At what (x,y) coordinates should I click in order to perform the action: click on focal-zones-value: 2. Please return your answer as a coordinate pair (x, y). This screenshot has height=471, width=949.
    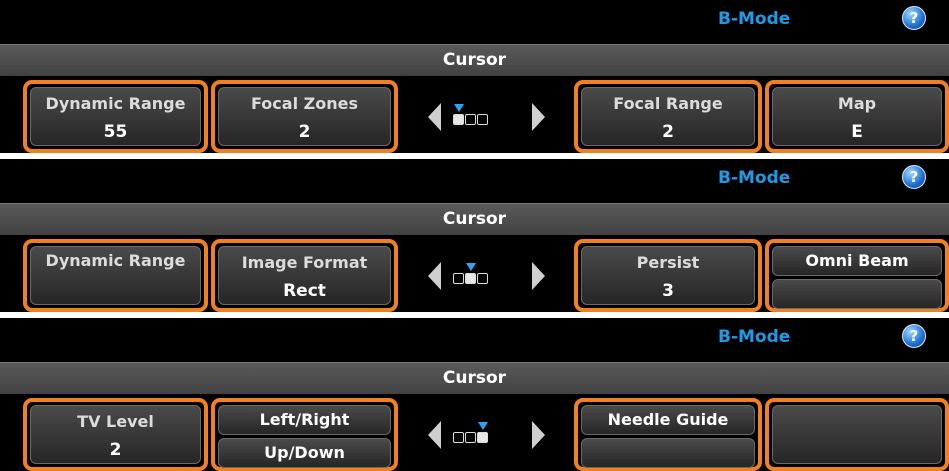
    Looking at the image, I should click on (304, 132).